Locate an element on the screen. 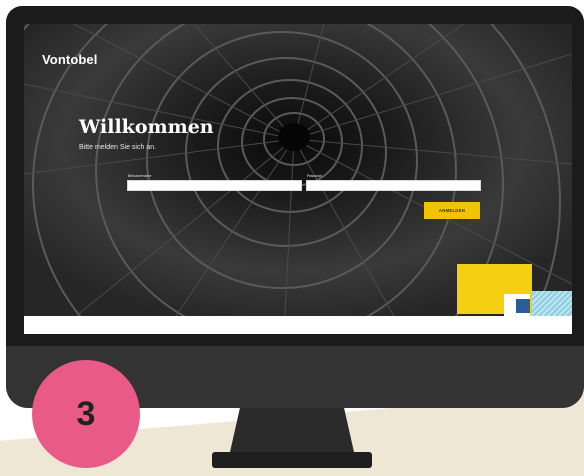 This screenshot has width=584, height=476. decorative-blue-square is located at coordinates (523, 306).